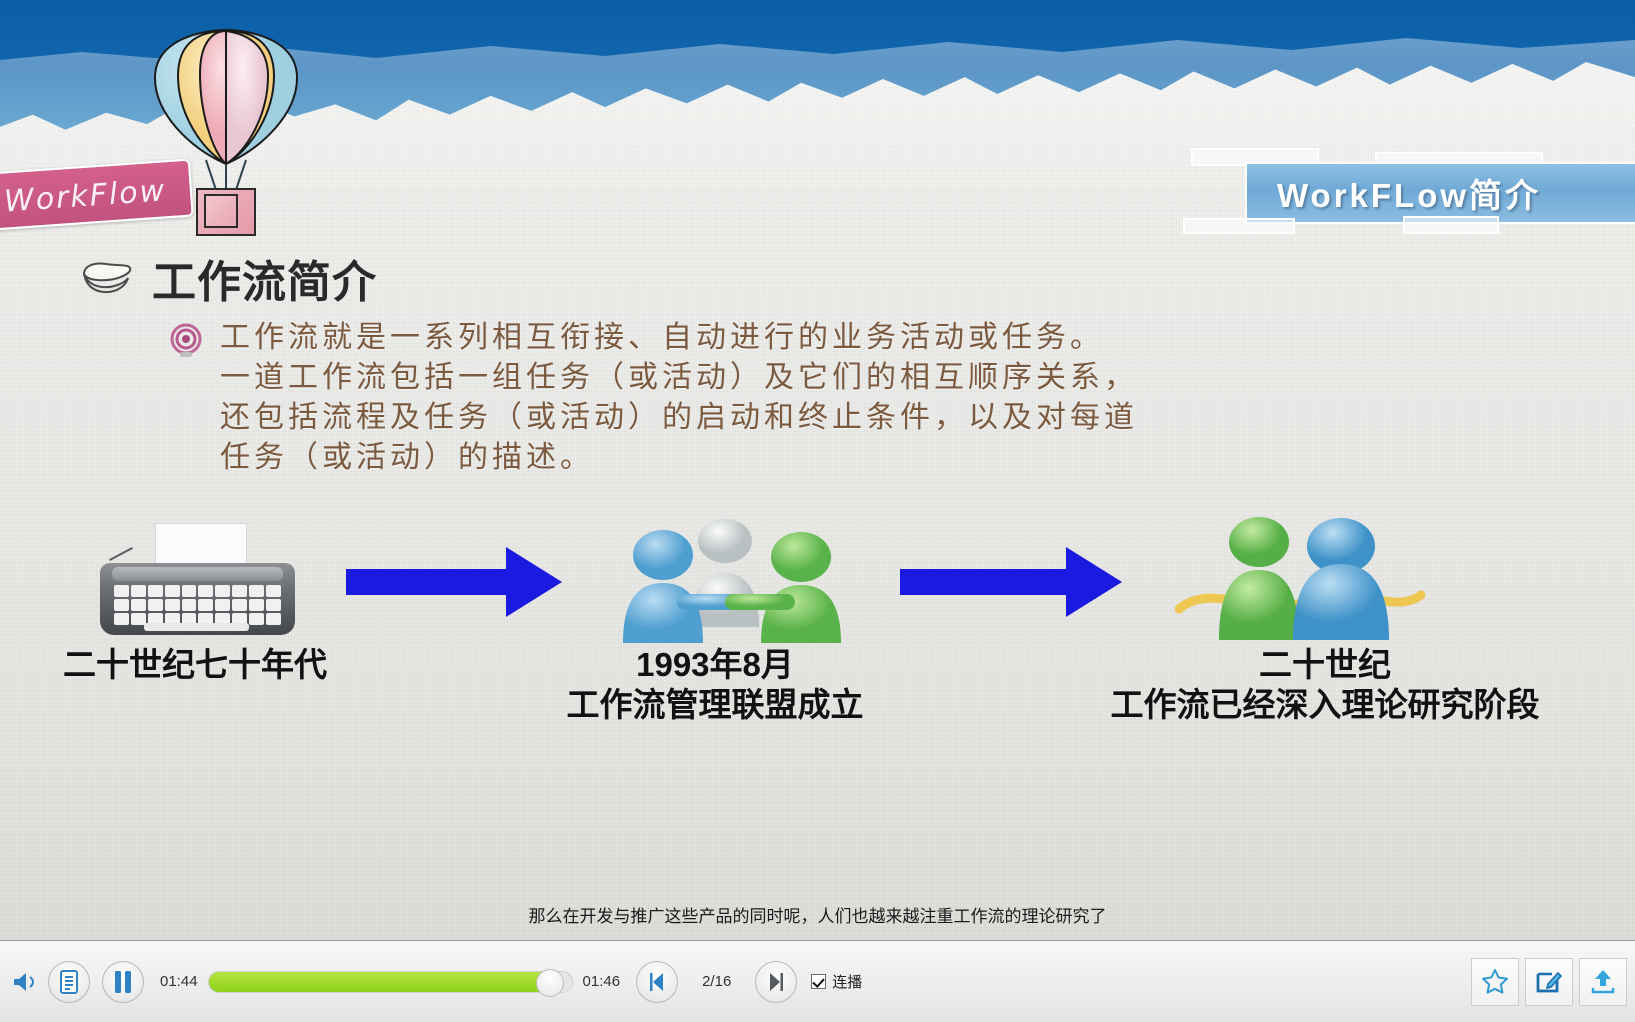 The width and height of the screenshot is (1635, 1022). What do you see at coordinates (725, 579) in the screenshot?
I see `people-handshake-icon` at bounding box center [725, 579].